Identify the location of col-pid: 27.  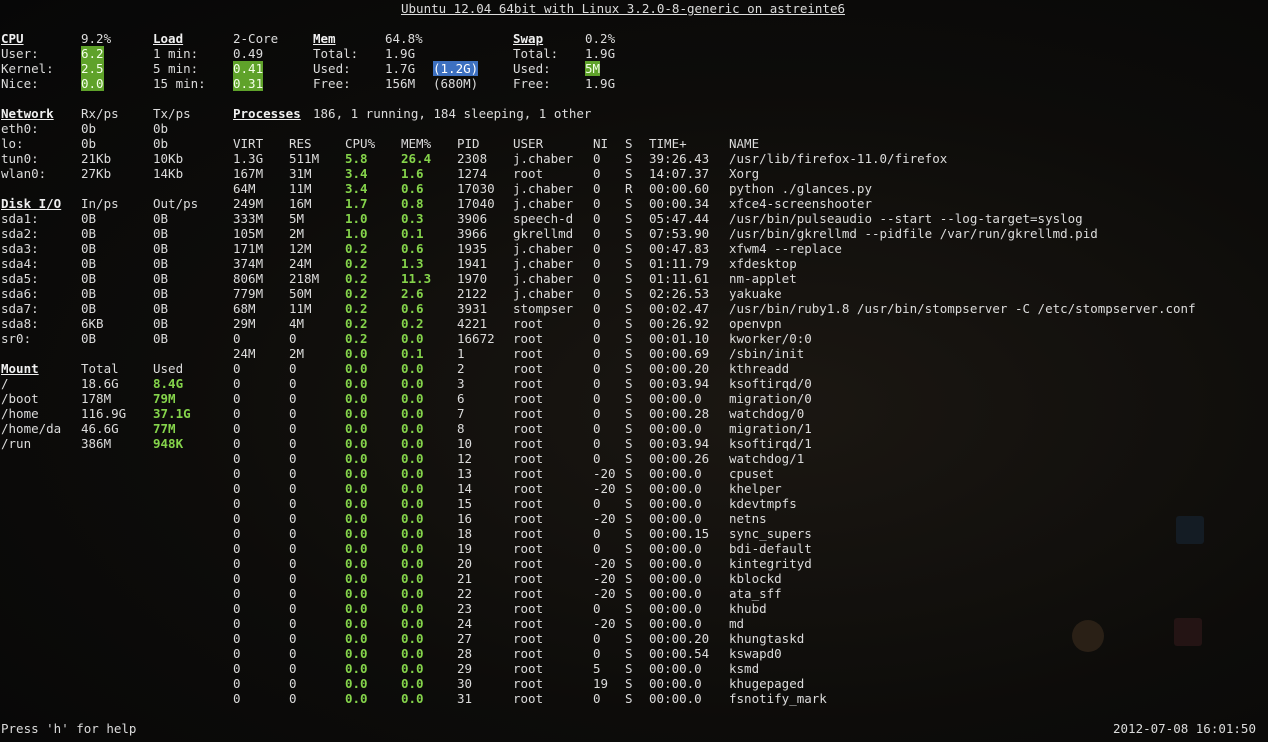
(465, 638).